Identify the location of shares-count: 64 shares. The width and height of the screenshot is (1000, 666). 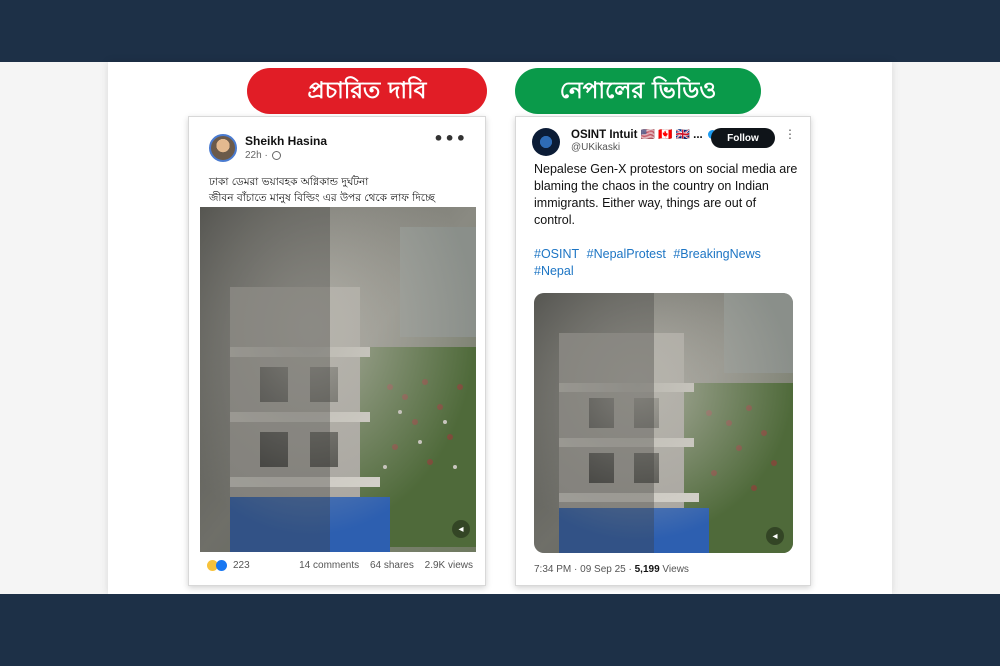
(392, 565).